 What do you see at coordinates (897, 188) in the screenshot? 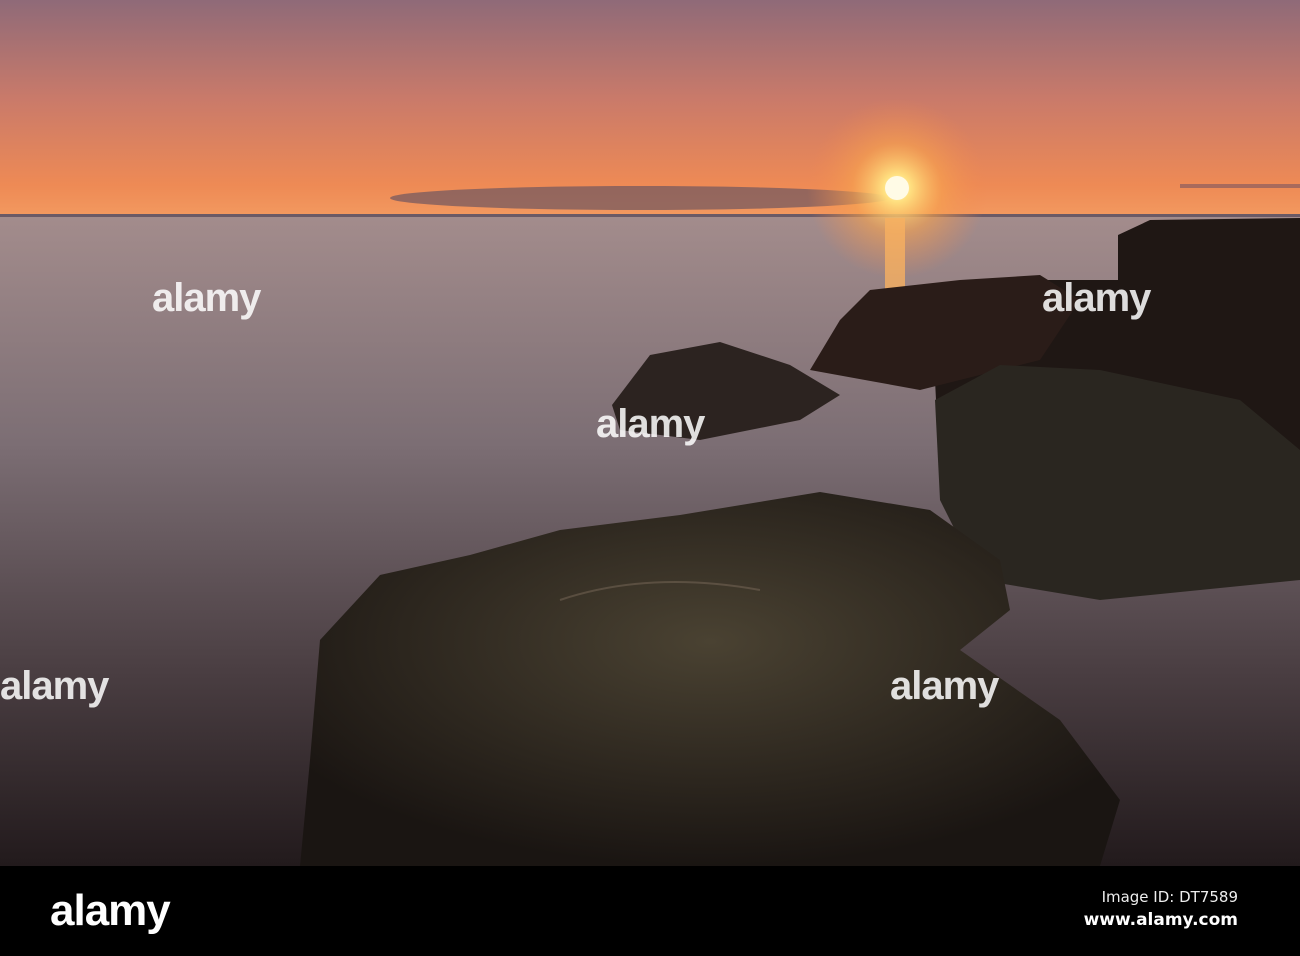
I see `sun` at bounding box center [897, 188].